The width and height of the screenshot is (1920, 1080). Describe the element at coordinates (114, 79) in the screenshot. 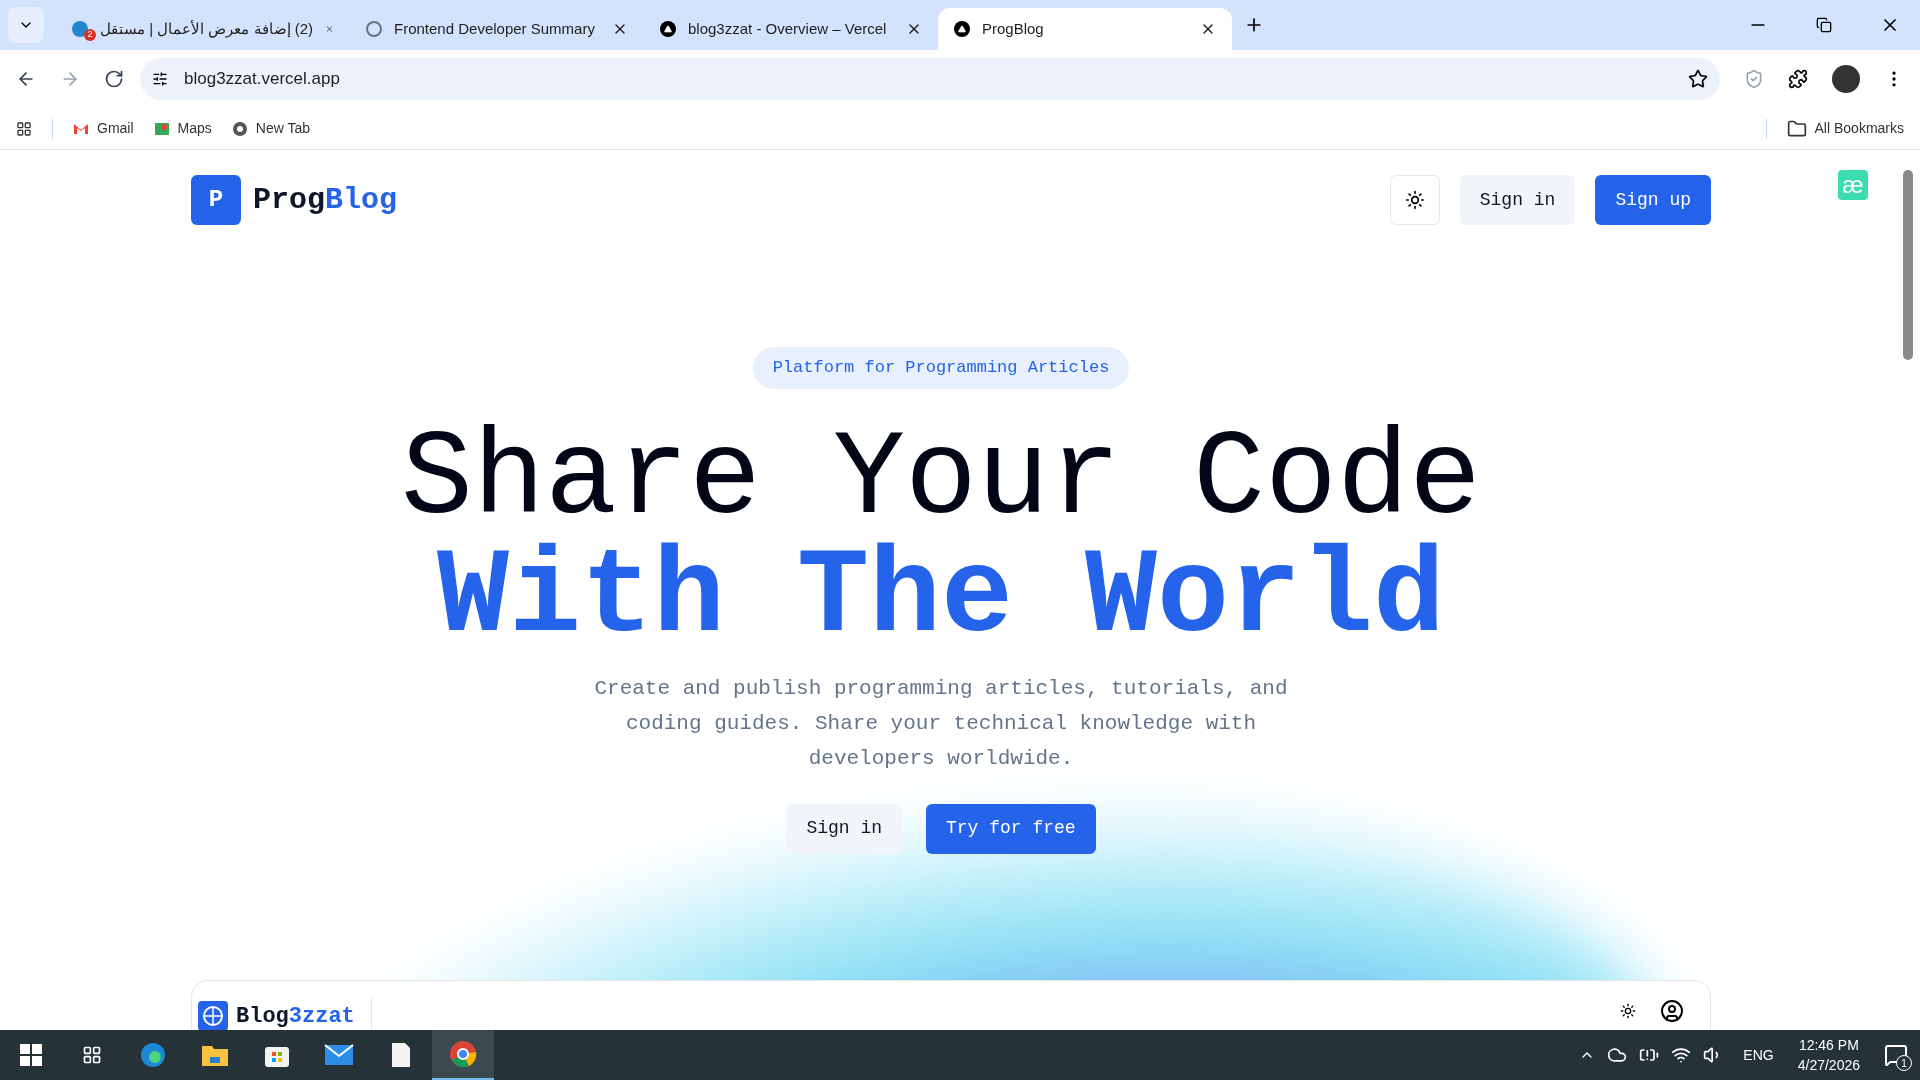

I see `reload-icon` at that location.